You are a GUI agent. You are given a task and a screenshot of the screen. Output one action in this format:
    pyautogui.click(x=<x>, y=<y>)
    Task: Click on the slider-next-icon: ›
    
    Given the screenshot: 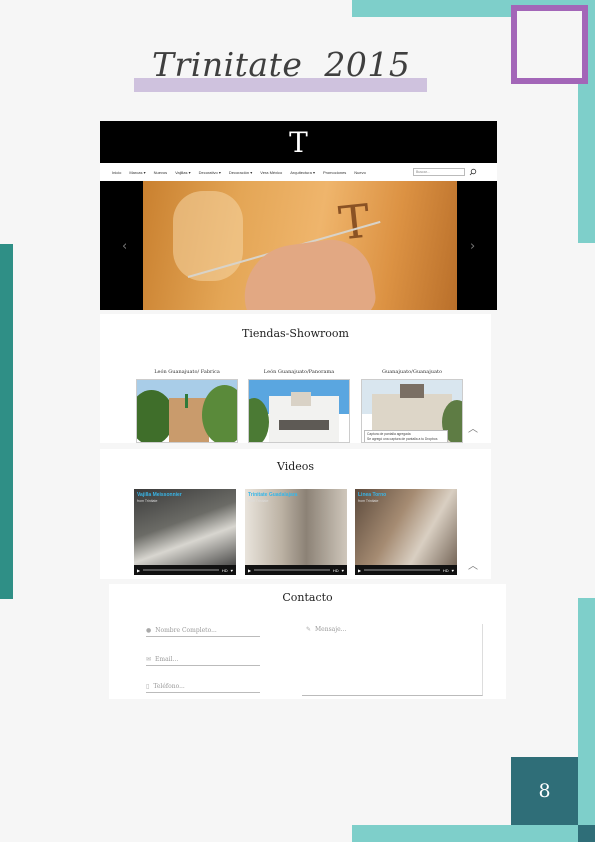 What is the action you would take?
    pyautogui.click(x=472, y=246)
    